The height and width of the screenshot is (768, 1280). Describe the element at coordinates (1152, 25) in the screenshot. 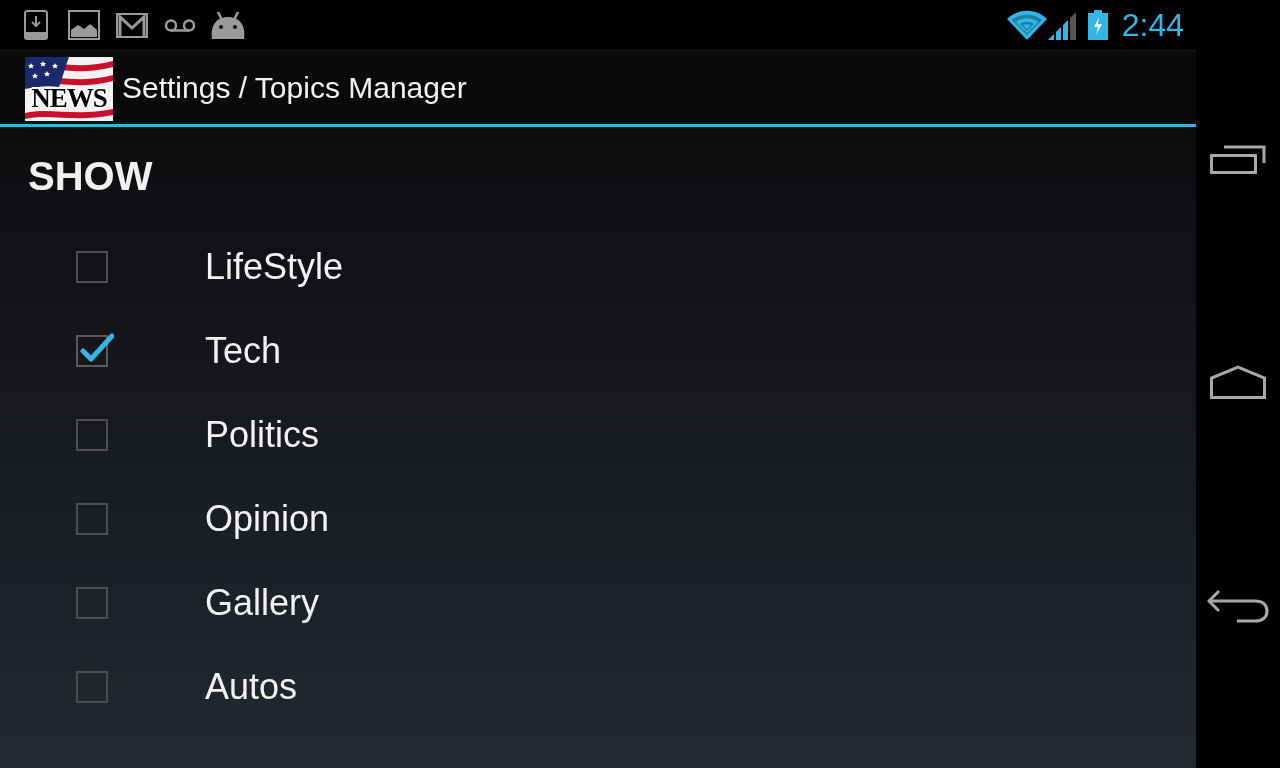

I see `clock-time: 2:44` at that location.